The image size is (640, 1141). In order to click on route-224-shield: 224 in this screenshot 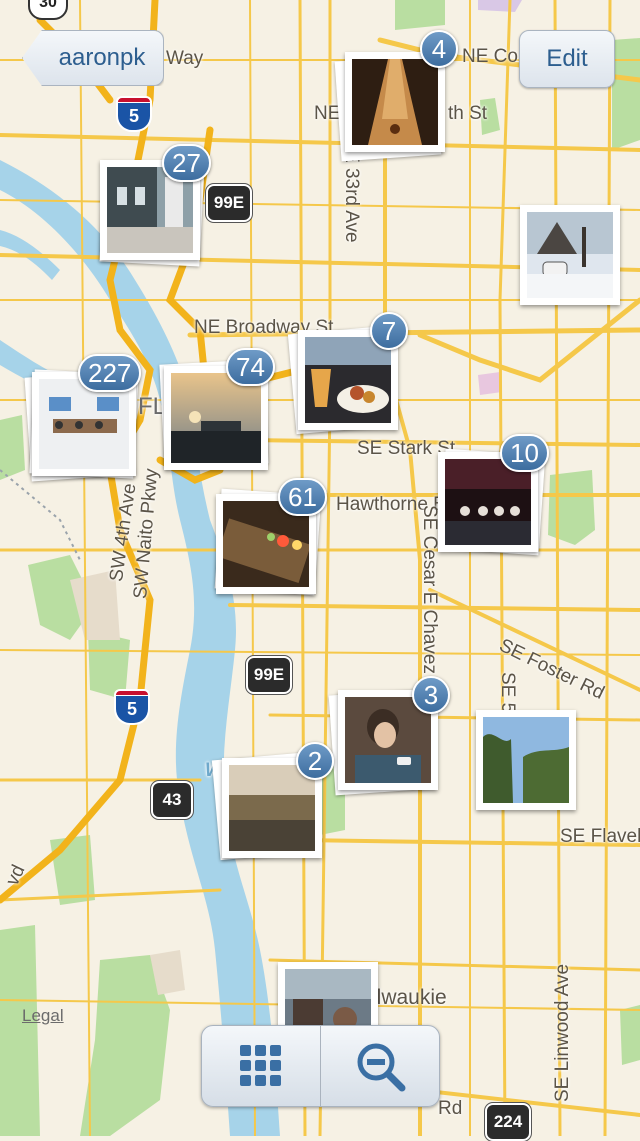, I will do `click(508, 1122)`.